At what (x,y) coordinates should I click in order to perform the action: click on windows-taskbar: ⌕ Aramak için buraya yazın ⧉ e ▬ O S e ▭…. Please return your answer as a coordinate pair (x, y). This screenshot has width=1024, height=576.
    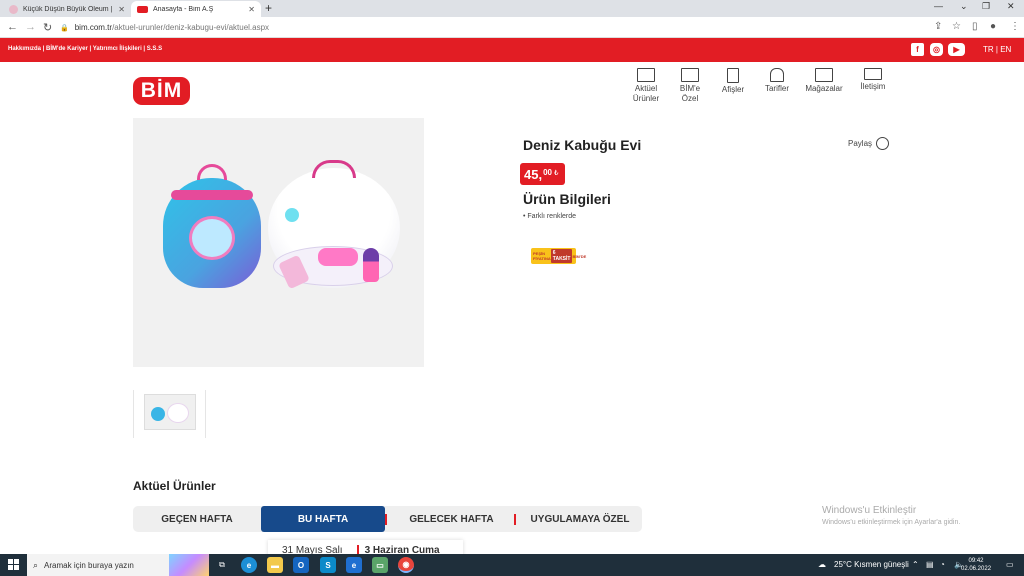
    Looking at the image, I should click on (512, 565).